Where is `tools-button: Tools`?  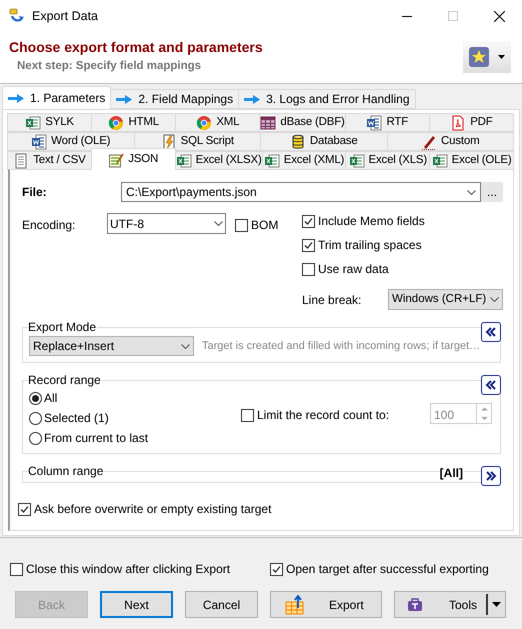 tools-button: Tools is located at coordinates (450, 604).